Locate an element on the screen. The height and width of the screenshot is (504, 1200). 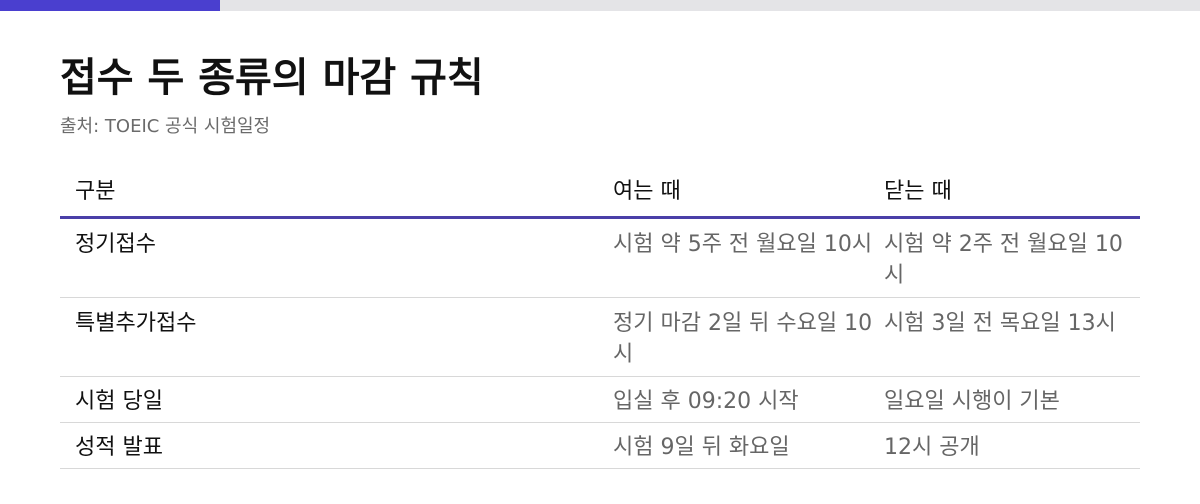
row-open-time: 시험 9일 뒤 화요일 is located at coordinates (701, 447).